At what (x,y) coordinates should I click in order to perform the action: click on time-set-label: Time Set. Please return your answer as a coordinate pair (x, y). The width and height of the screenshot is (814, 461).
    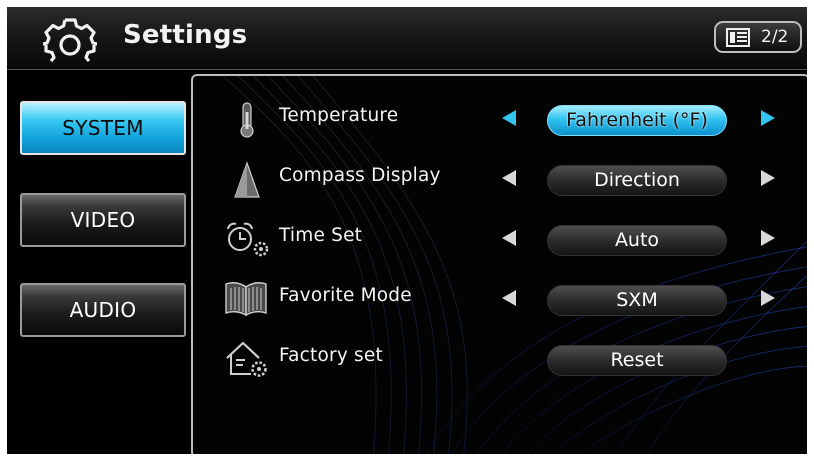
    Looking at the image, I should click on (321, 235).